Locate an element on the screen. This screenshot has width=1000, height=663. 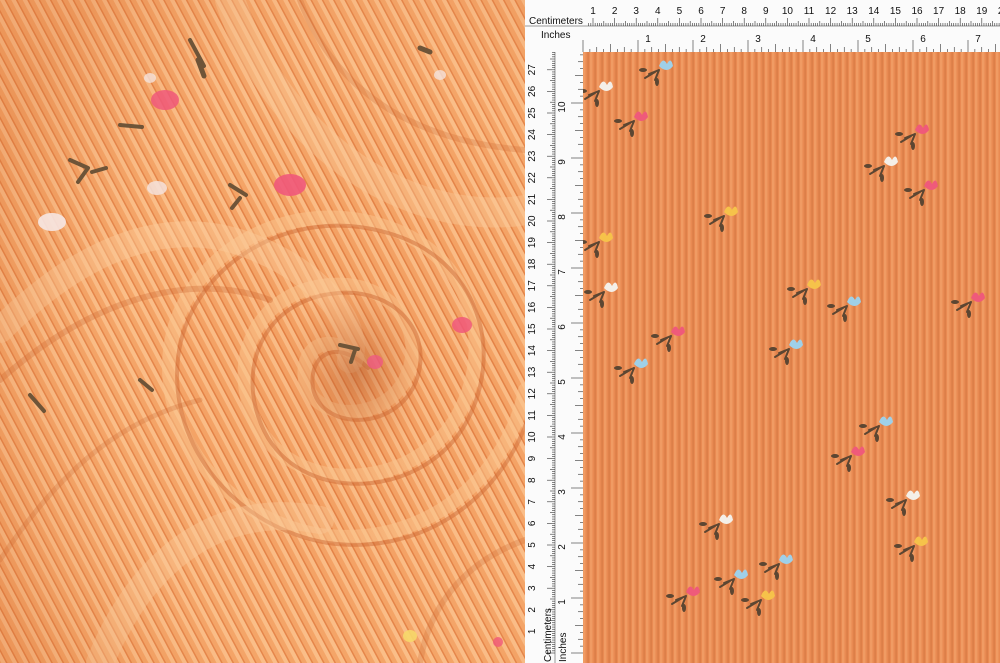
inch-tick-label: 9 is located at coordinates (562, 162).